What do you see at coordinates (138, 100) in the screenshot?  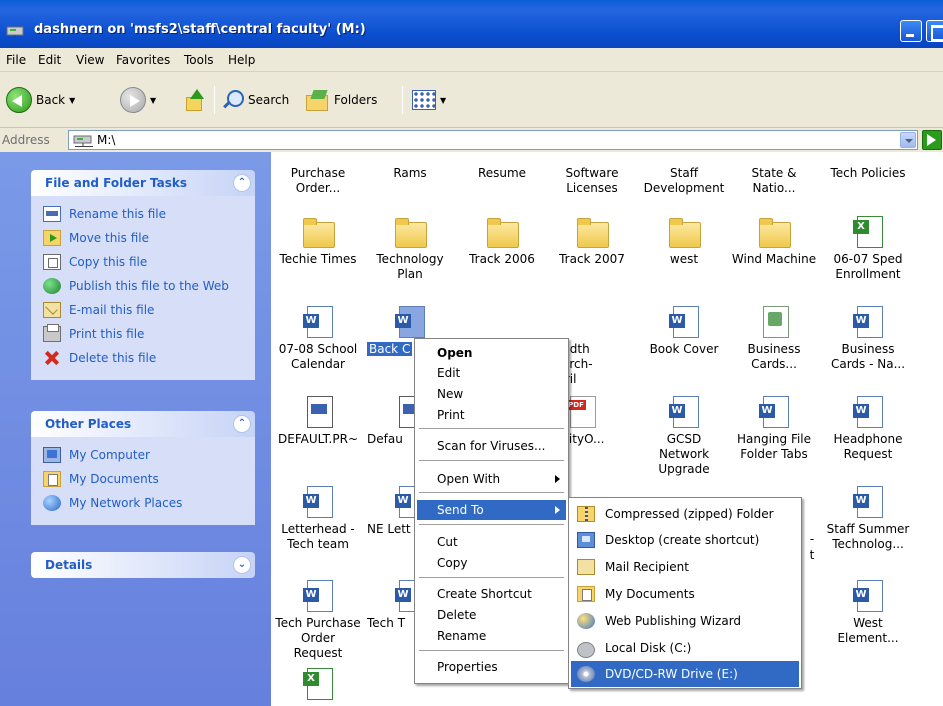 I see `forward-button: ▼` at bounding box center [138, 100].